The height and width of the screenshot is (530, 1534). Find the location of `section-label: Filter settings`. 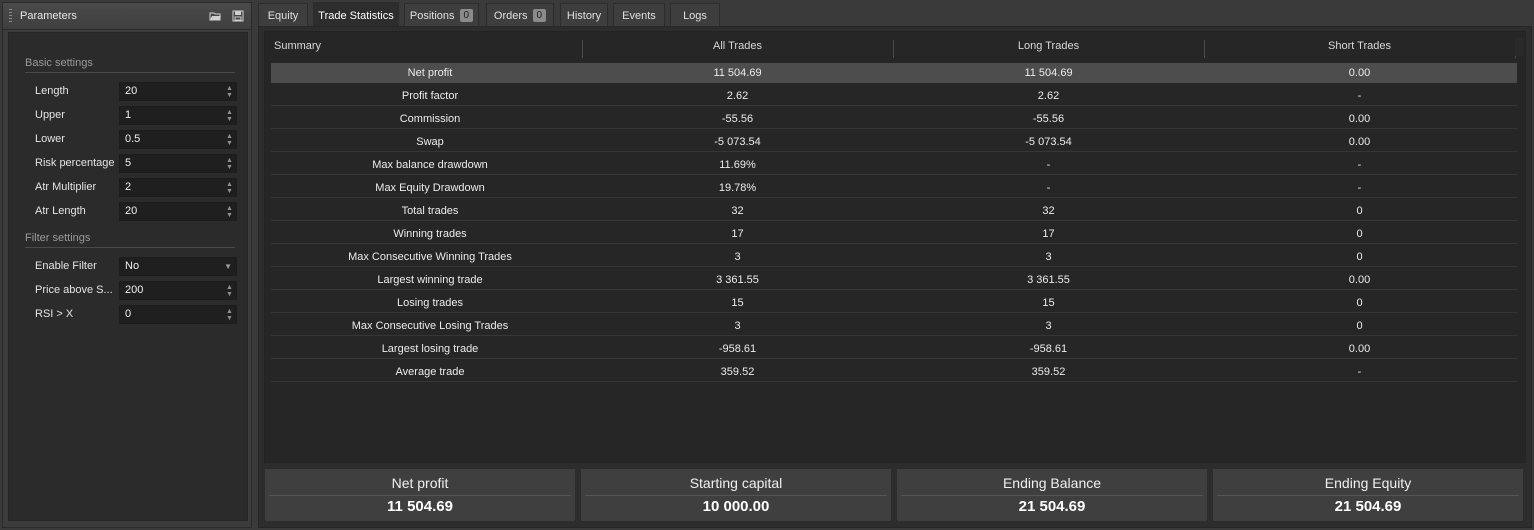

section-label: Filter settings is located at coordinates (58, 238).